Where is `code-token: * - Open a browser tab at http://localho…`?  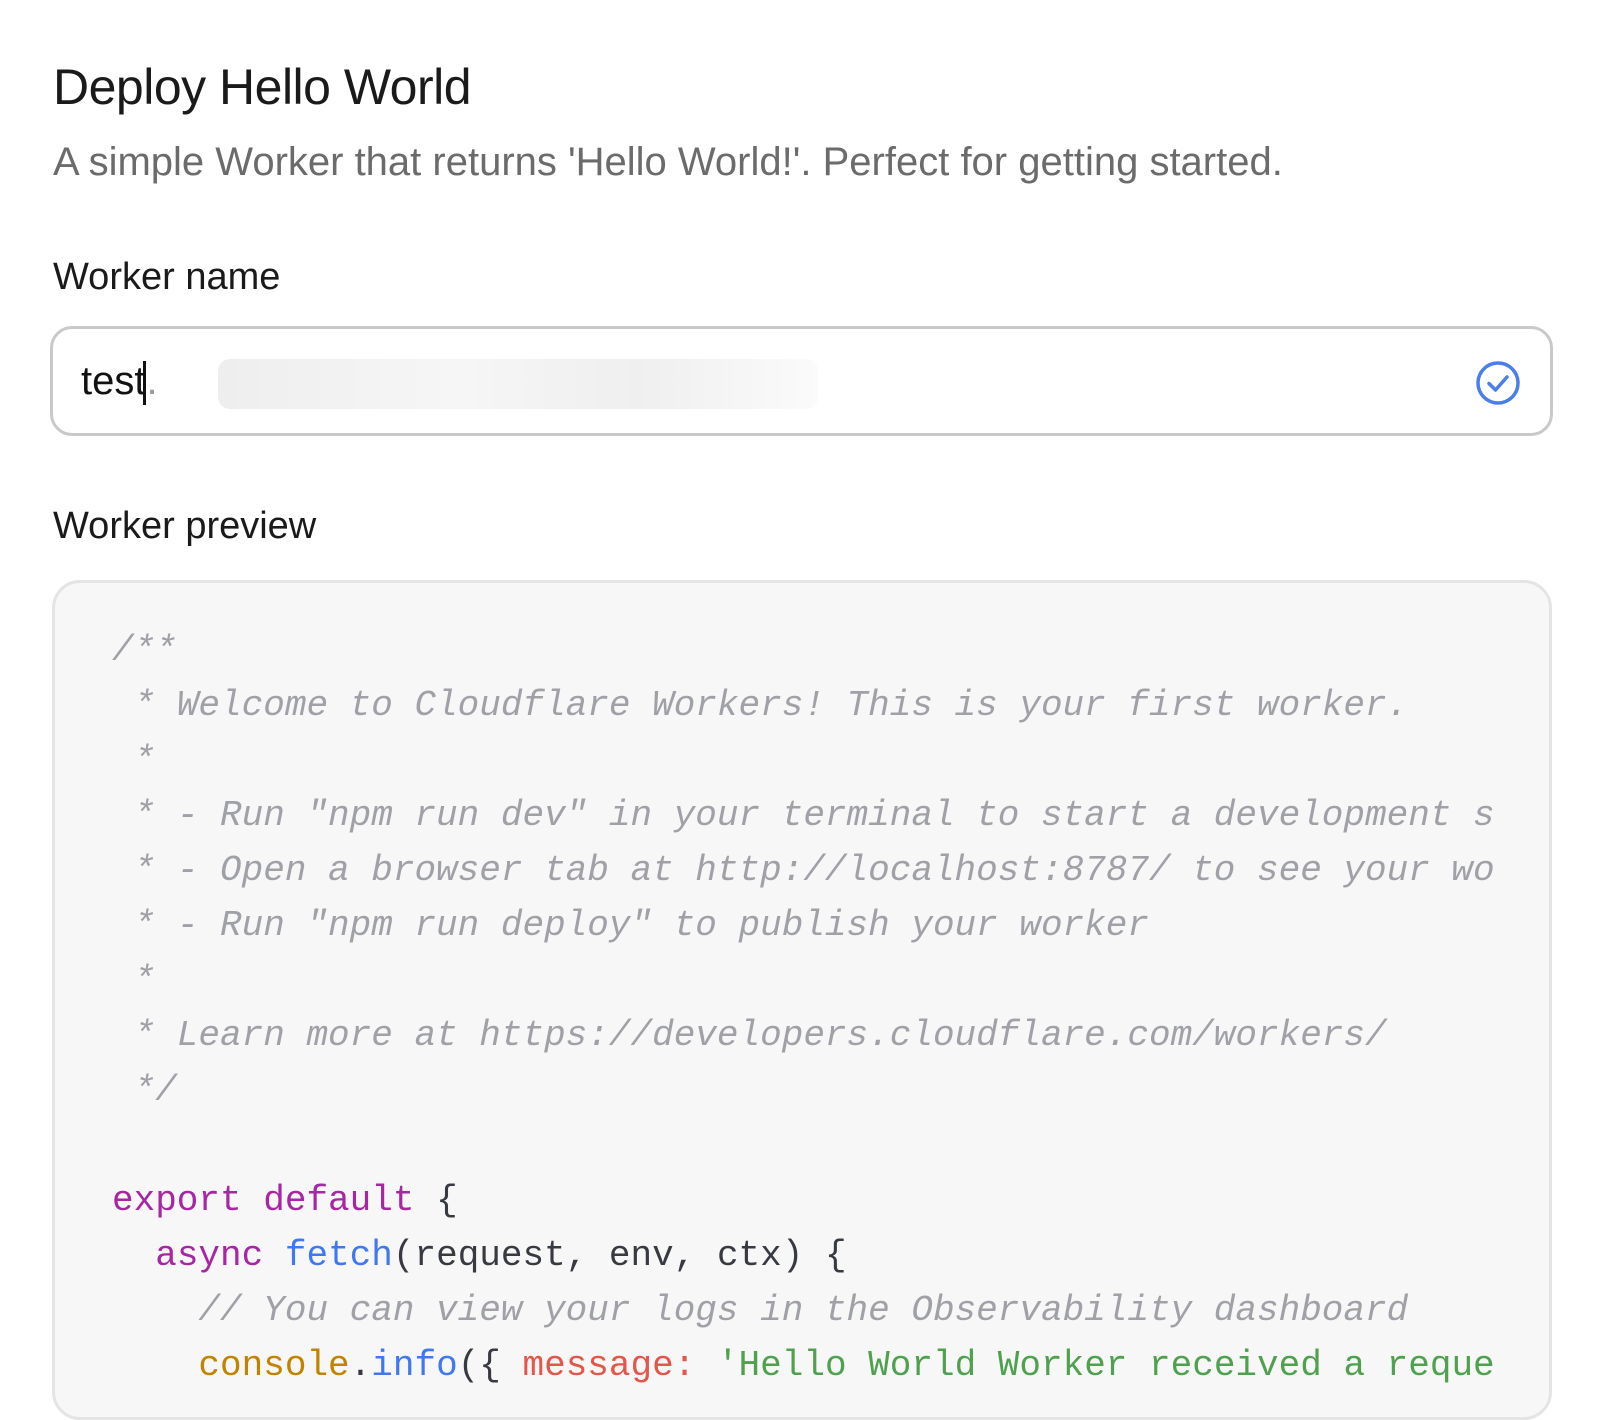 code-token: * - Open a browser tab at http://localho… is located at coordinates (814, 870).